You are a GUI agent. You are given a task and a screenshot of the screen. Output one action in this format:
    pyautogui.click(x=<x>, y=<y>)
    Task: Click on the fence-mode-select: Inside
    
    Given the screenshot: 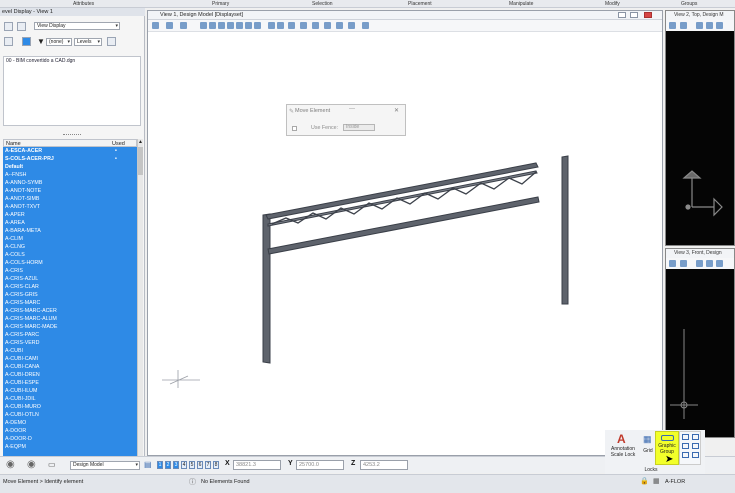 What is the action you would take?
    pyautogui.click(x=359, y=127)
    